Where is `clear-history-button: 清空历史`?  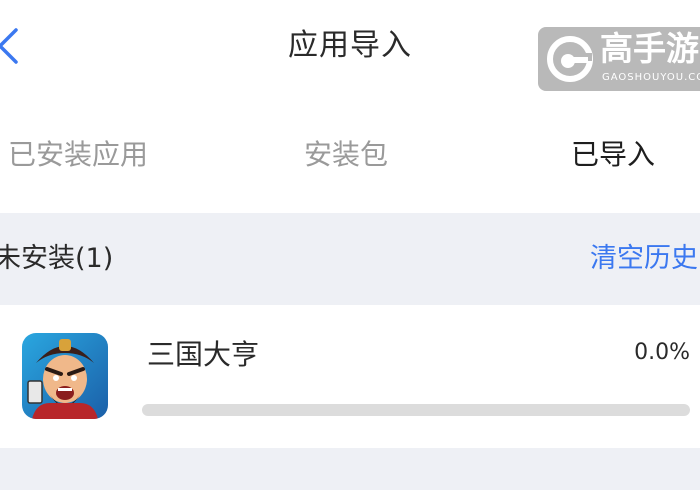
clear-history-button: 清空历史 is located at coordinates (644, 259).